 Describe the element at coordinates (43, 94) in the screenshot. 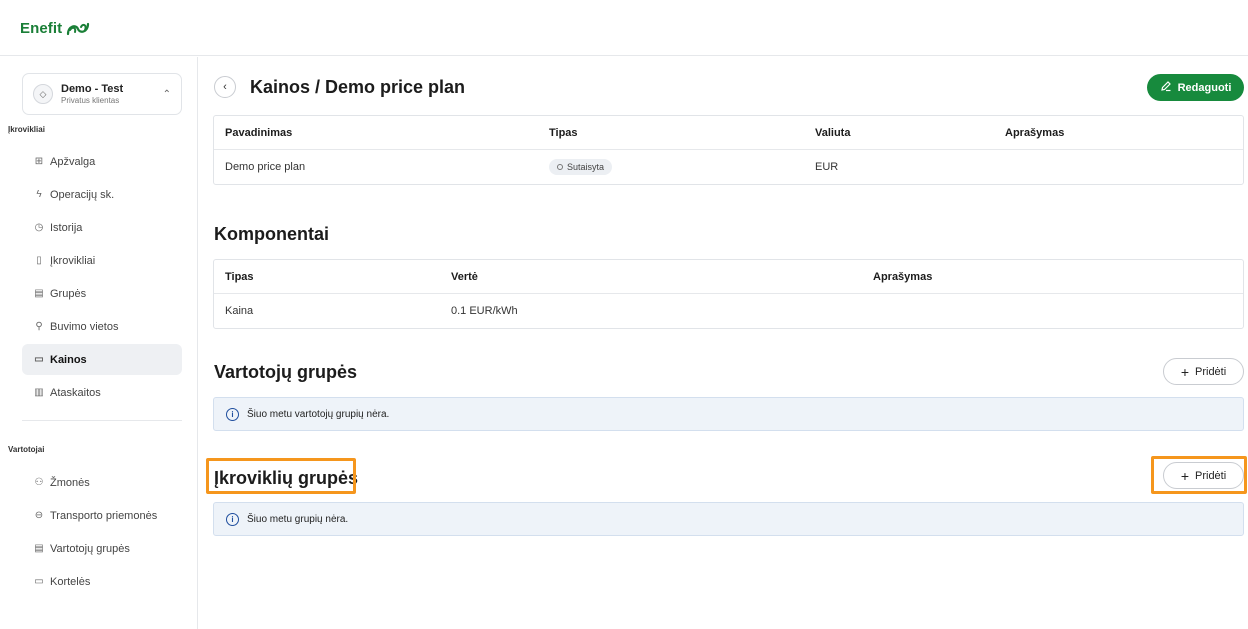

I see `account-avatar-icon: ◇` at that location.